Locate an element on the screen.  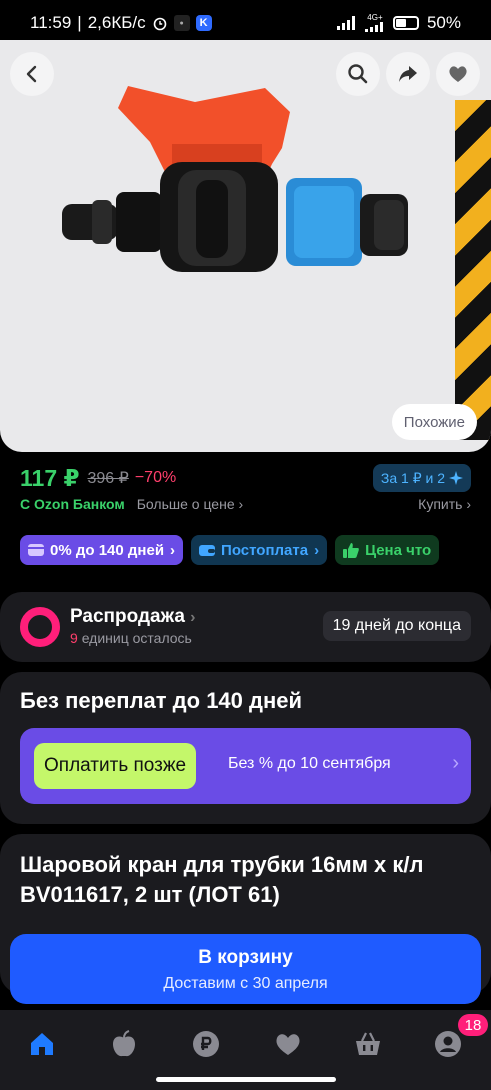
apple-icon is located at coordinates (124, 1043).